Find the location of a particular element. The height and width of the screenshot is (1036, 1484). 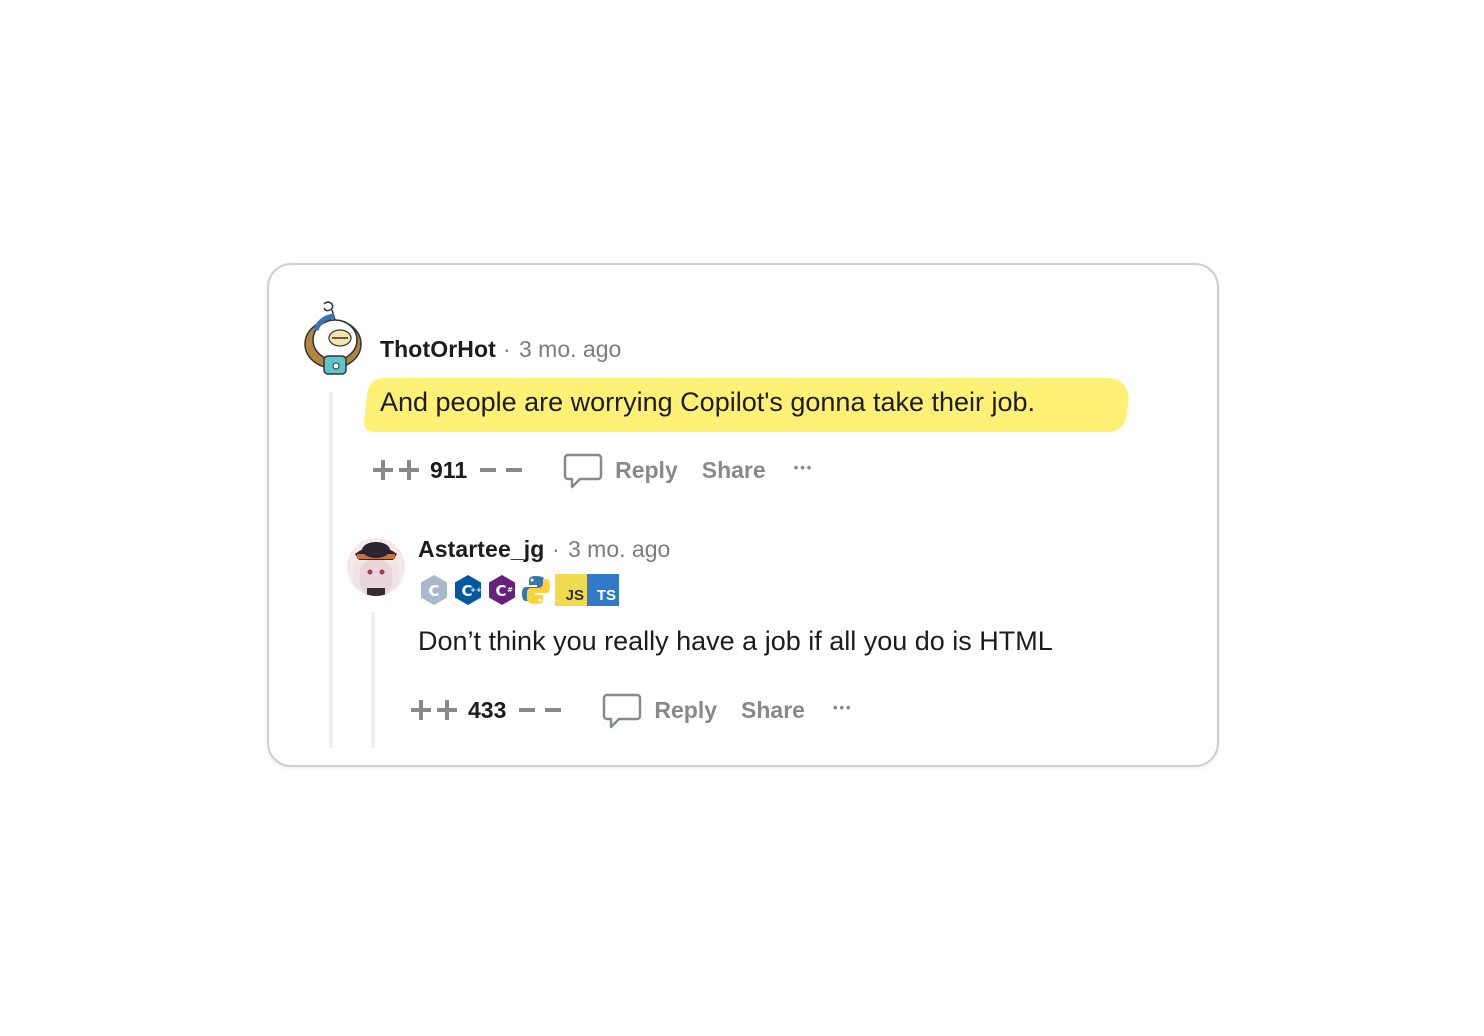

user-flair: C C ++ C # JS TS is located at coordinates (519, 590).